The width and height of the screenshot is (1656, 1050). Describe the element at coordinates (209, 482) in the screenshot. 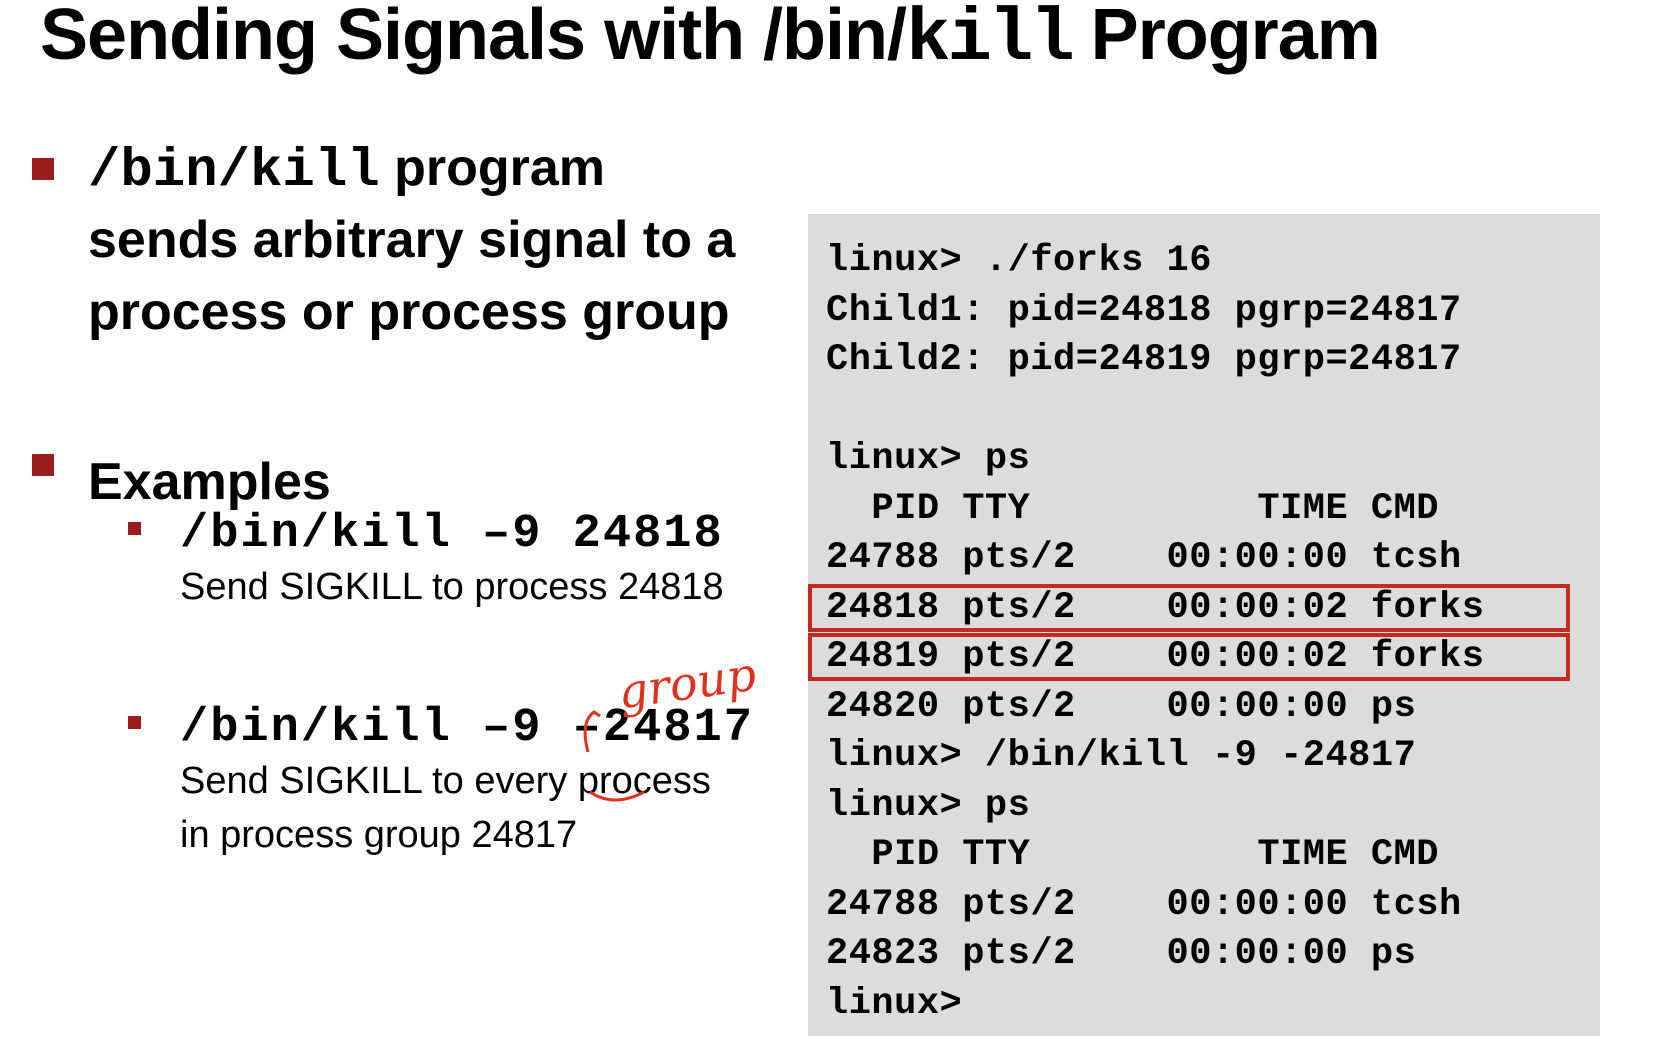

I see `examples-heading: Examples` at that location.